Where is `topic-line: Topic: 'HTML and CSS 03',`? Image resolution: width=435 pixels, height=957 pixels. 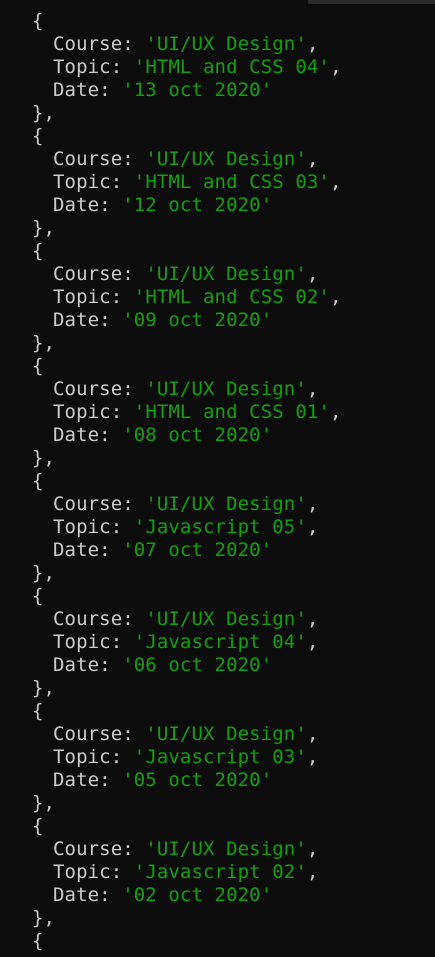 topic-line: Topic: 'HTML and CSS 03', is located at coordinates (217, 182).